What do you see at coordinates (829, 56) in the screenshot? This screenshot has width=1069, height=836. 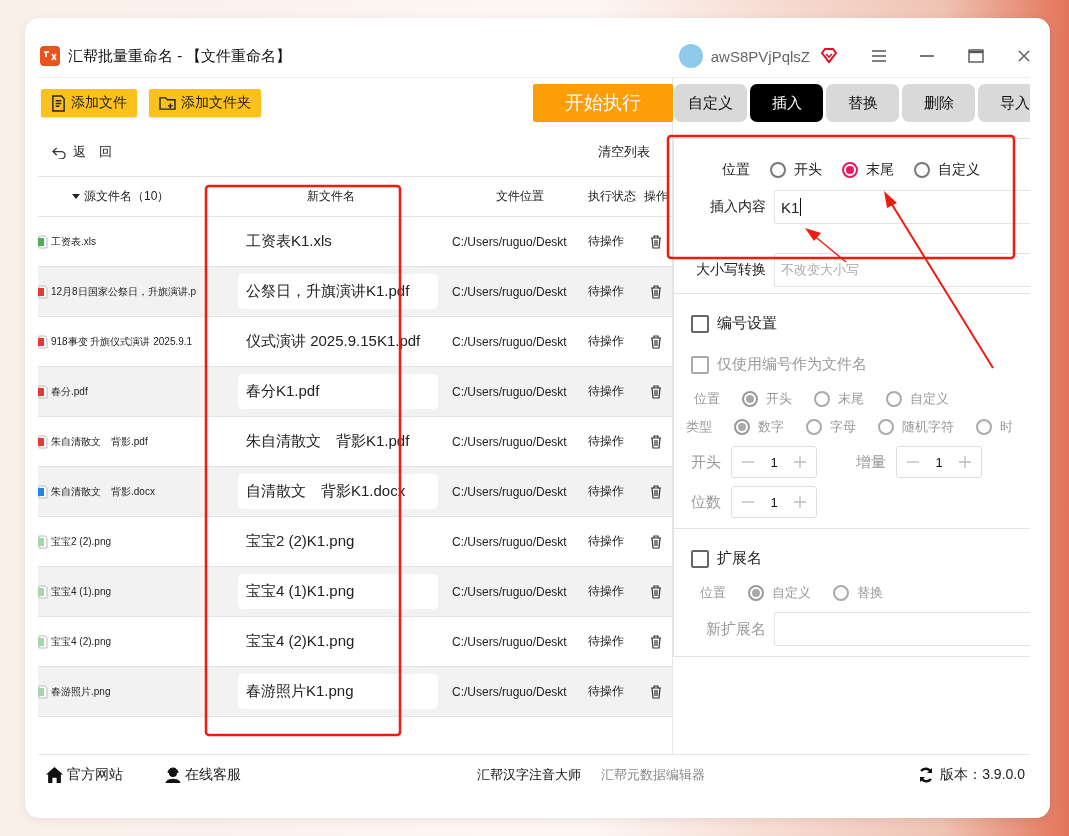 I see `diamond-icon` at bounding box center [829, 56].